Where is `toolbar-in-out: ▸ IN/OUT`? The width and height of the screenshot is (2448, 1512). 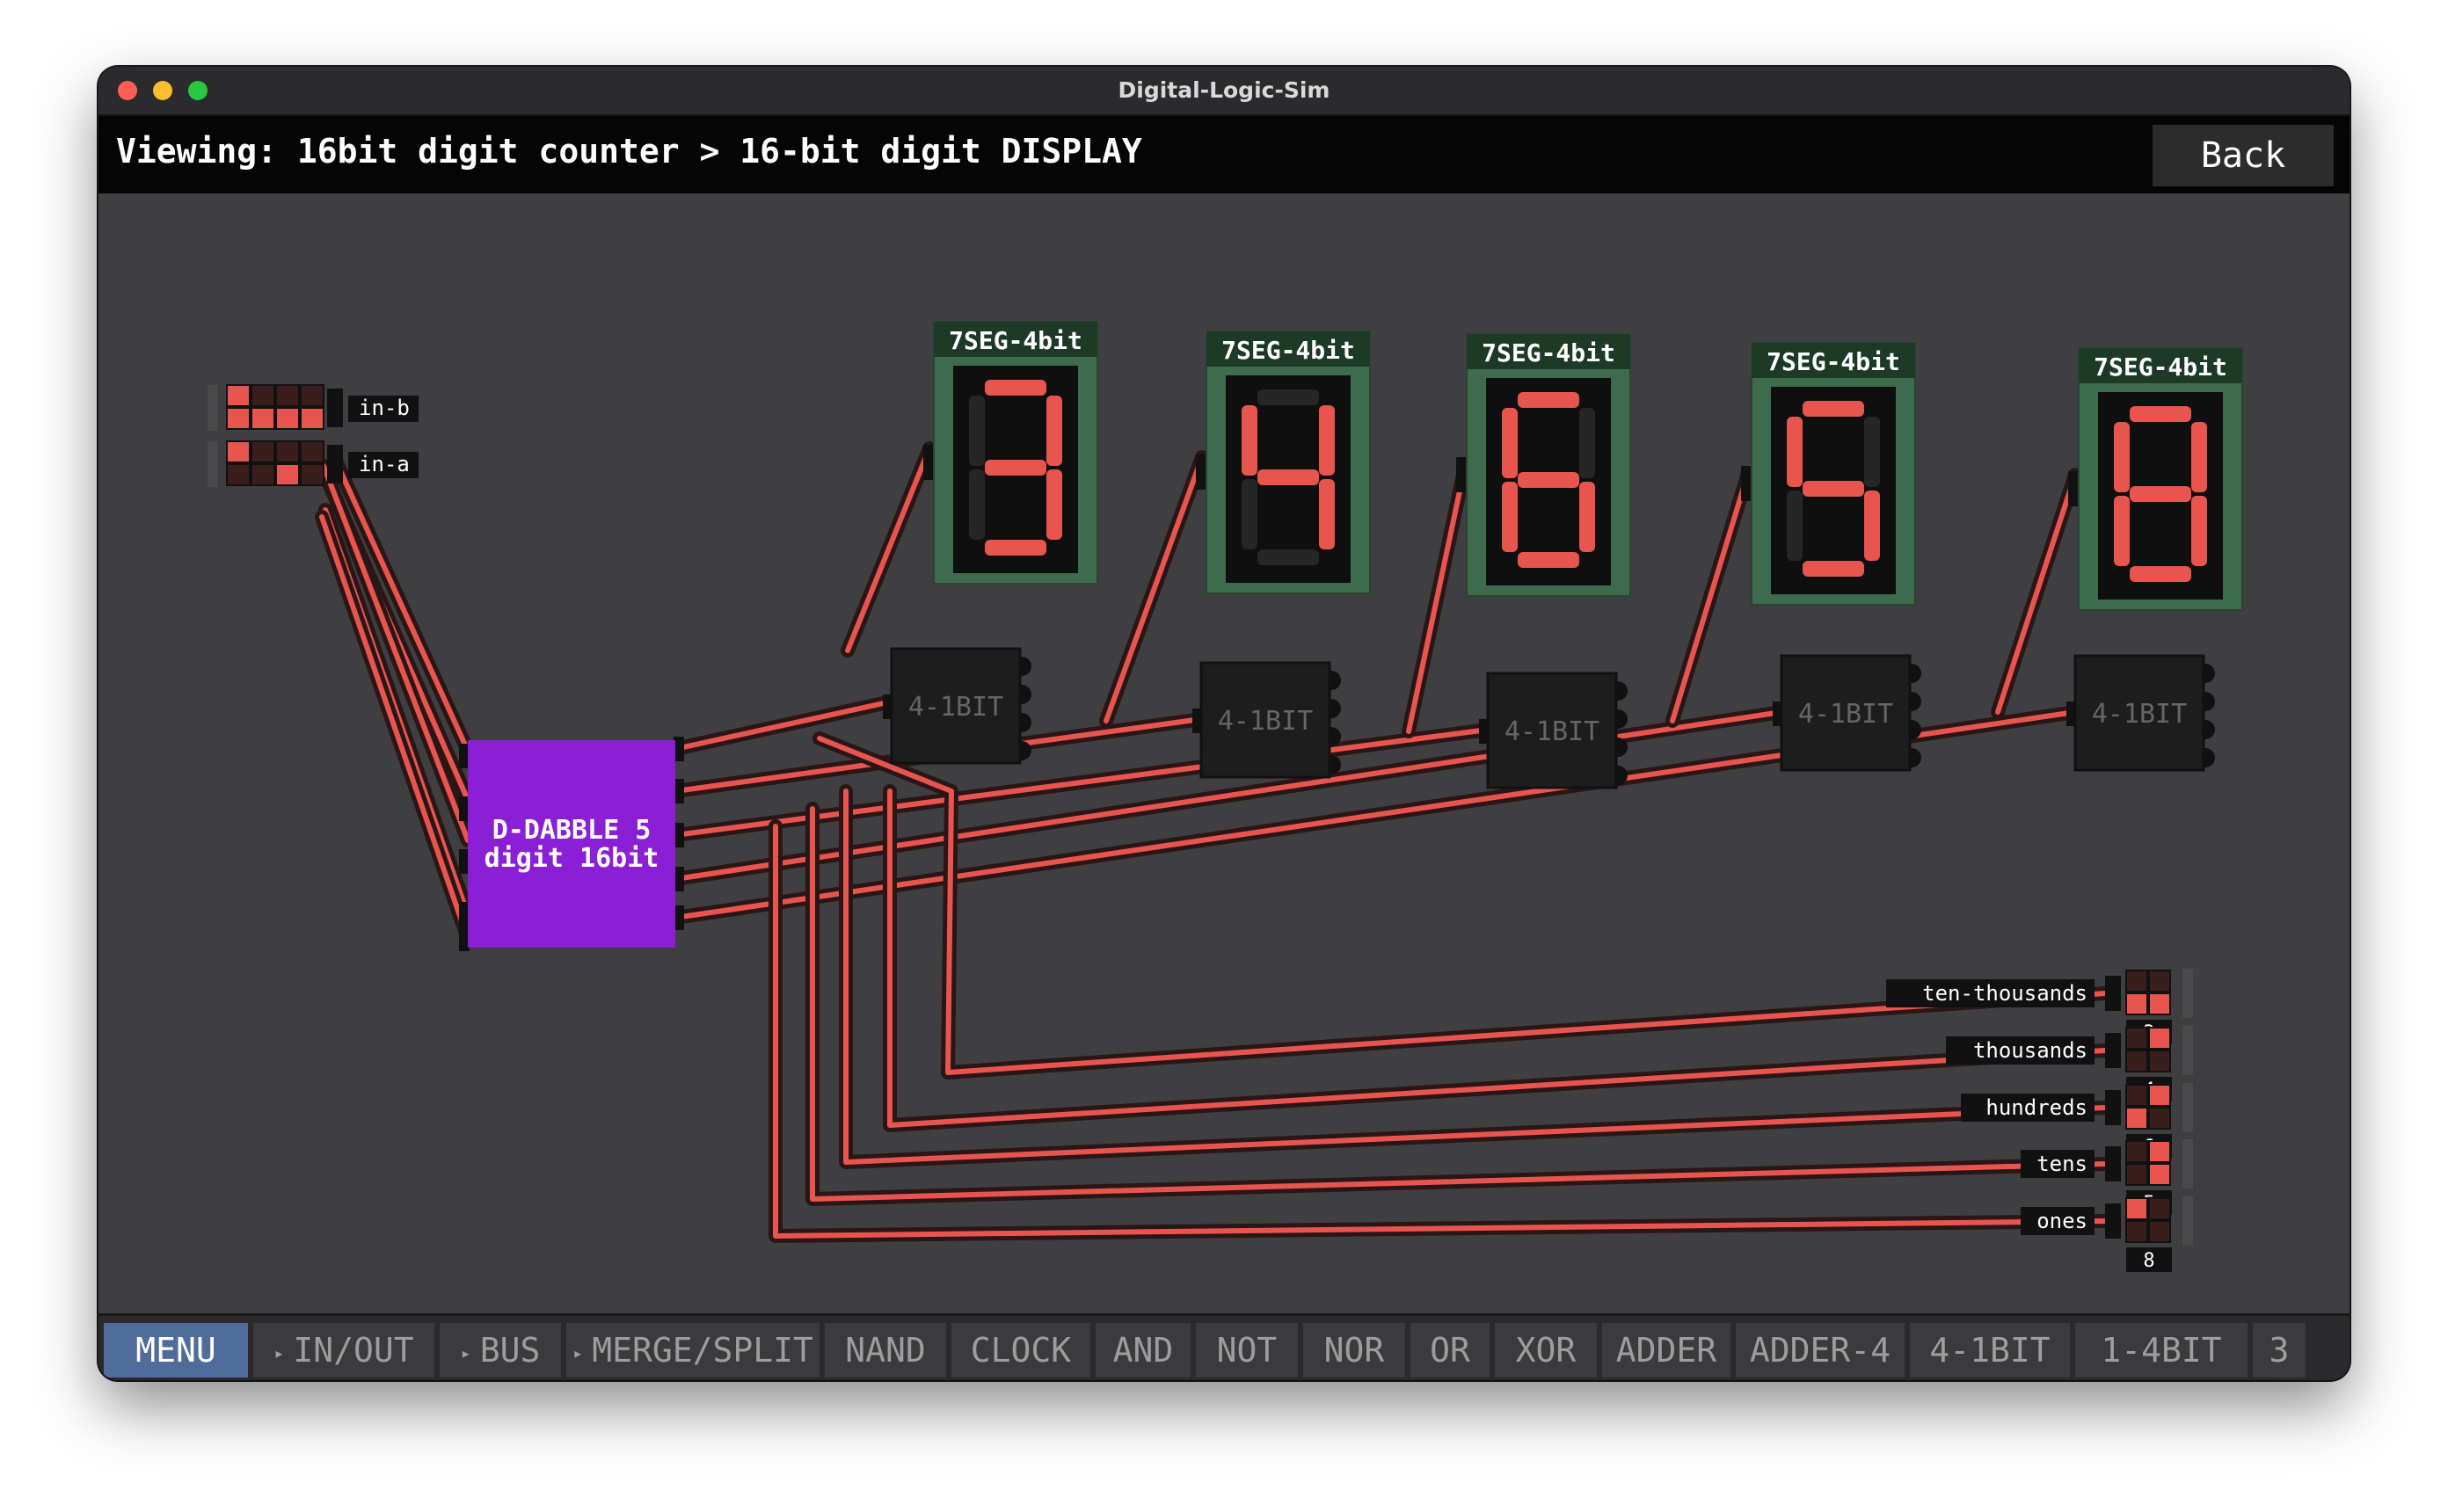 toolbar-in-out: ▸ IN/OUT is located at coordinates (343, 1351).